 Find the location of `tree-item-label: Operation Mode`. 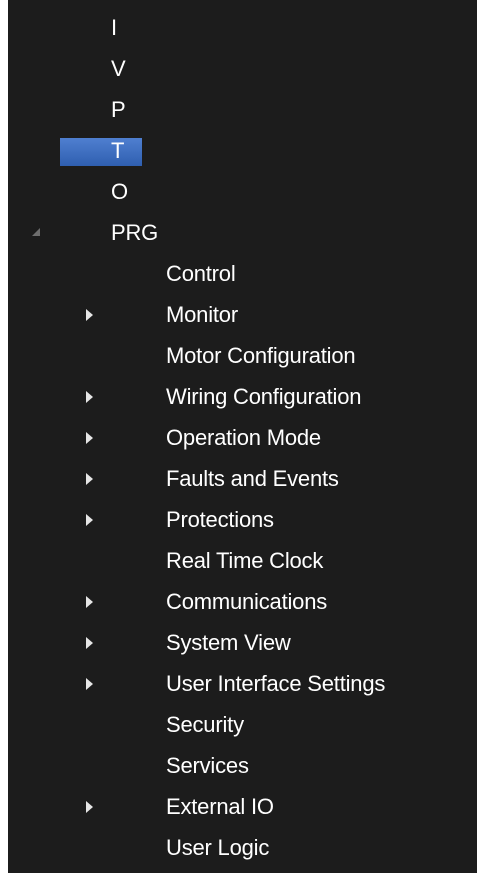

tree-item-label: Operation Mode is located at coordinates (243, 437).